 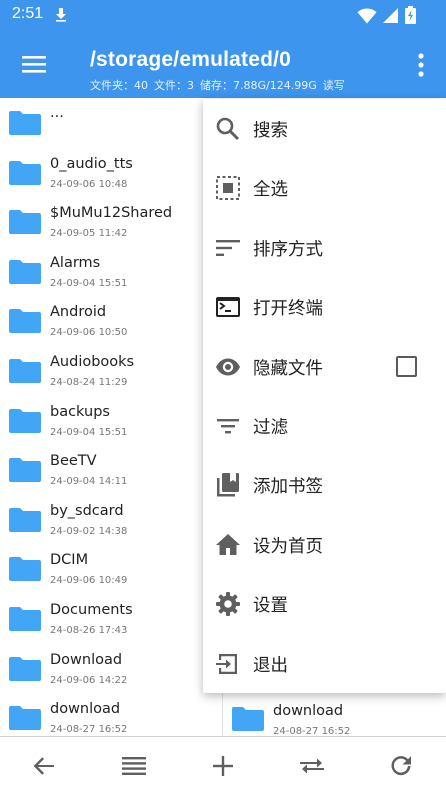 What do you see at coordinates (228, 604) in the screenshot?
I see `gear-icon` at bounding box center [228, 604].